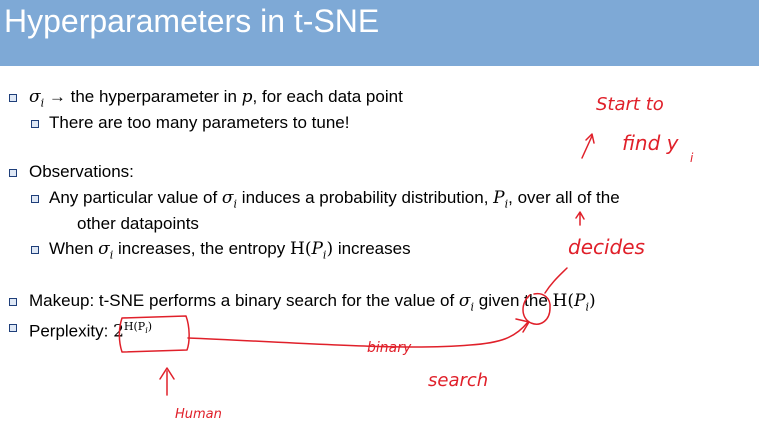 The height and width of the screenshot is (432, 759). Describe the element at coordinates (167, 381) in the screenshot. I see `human-arrow-ink` at that location.